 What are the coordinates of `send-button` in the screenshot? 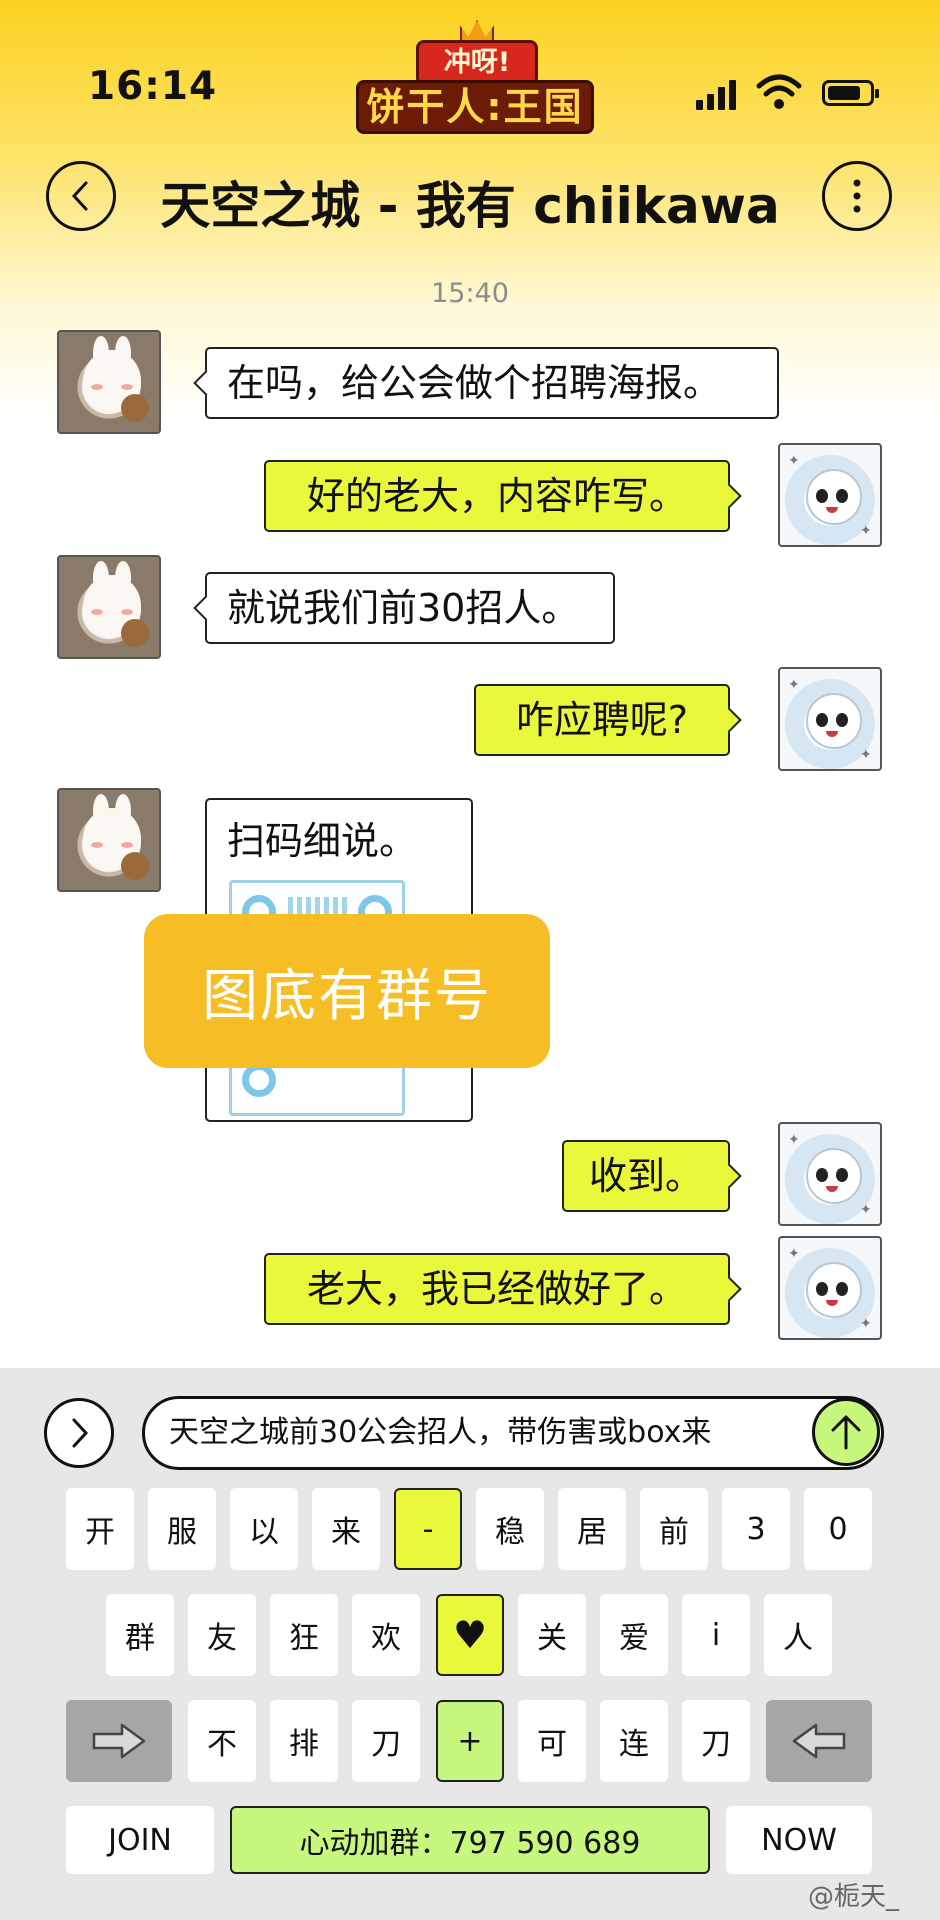 It's located at (846, 1432).